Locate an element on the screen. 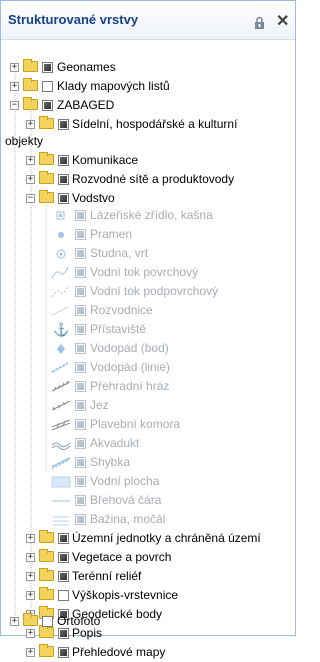 The image size is (320, 662). layer-label: Bažina, močál is located at coordinates (127, 519).